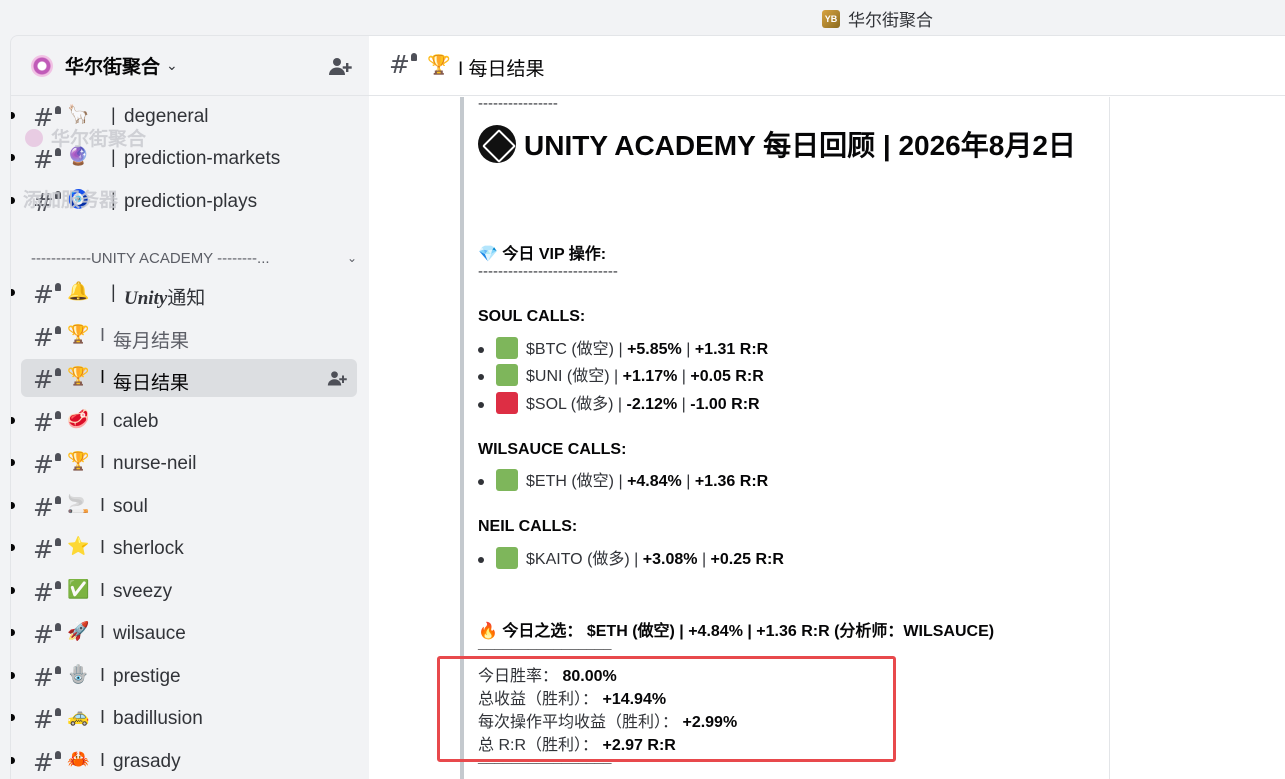 Image resolution: width=1285 pixels, height=779 pixels. Describe the element at coordinates (143, 591) in the screenshot. I see `channel-name: sveezy` at that location.